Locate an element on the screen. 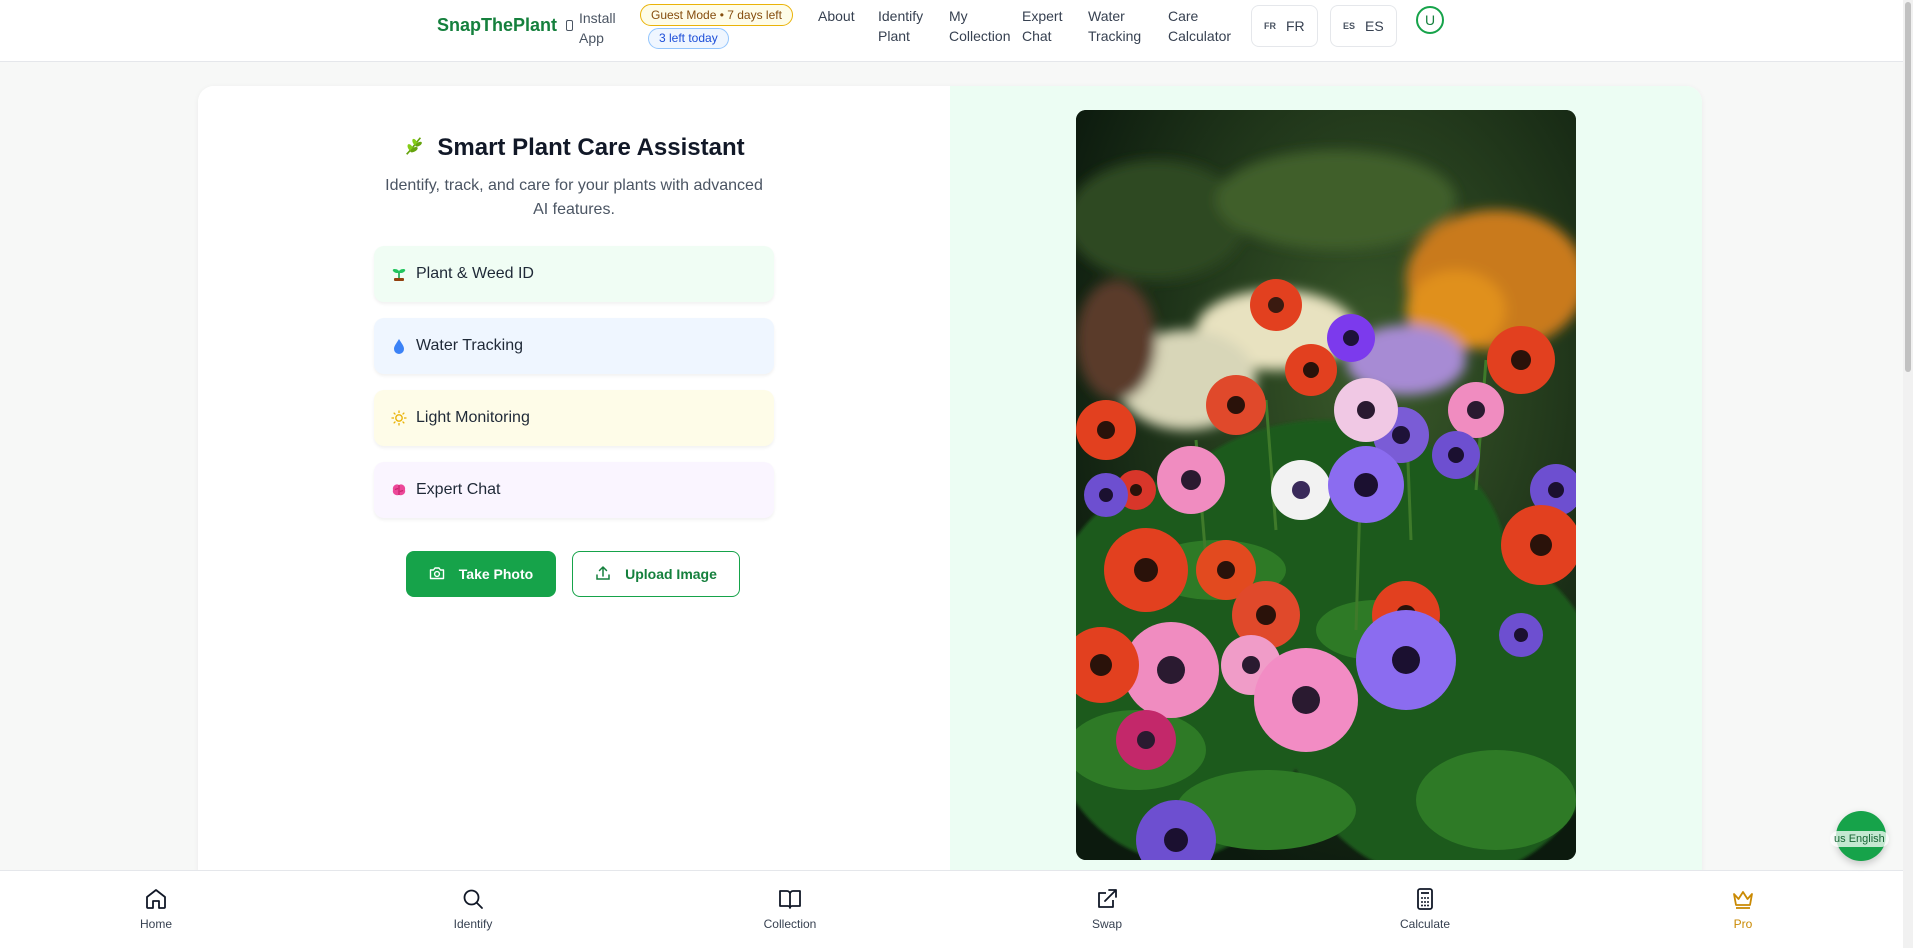 Image resolution: width=1913 pixels, height=948 pixels. bottom-navigation: Home Identify Collection Swap Calculate is located at coordinates (951, 909).